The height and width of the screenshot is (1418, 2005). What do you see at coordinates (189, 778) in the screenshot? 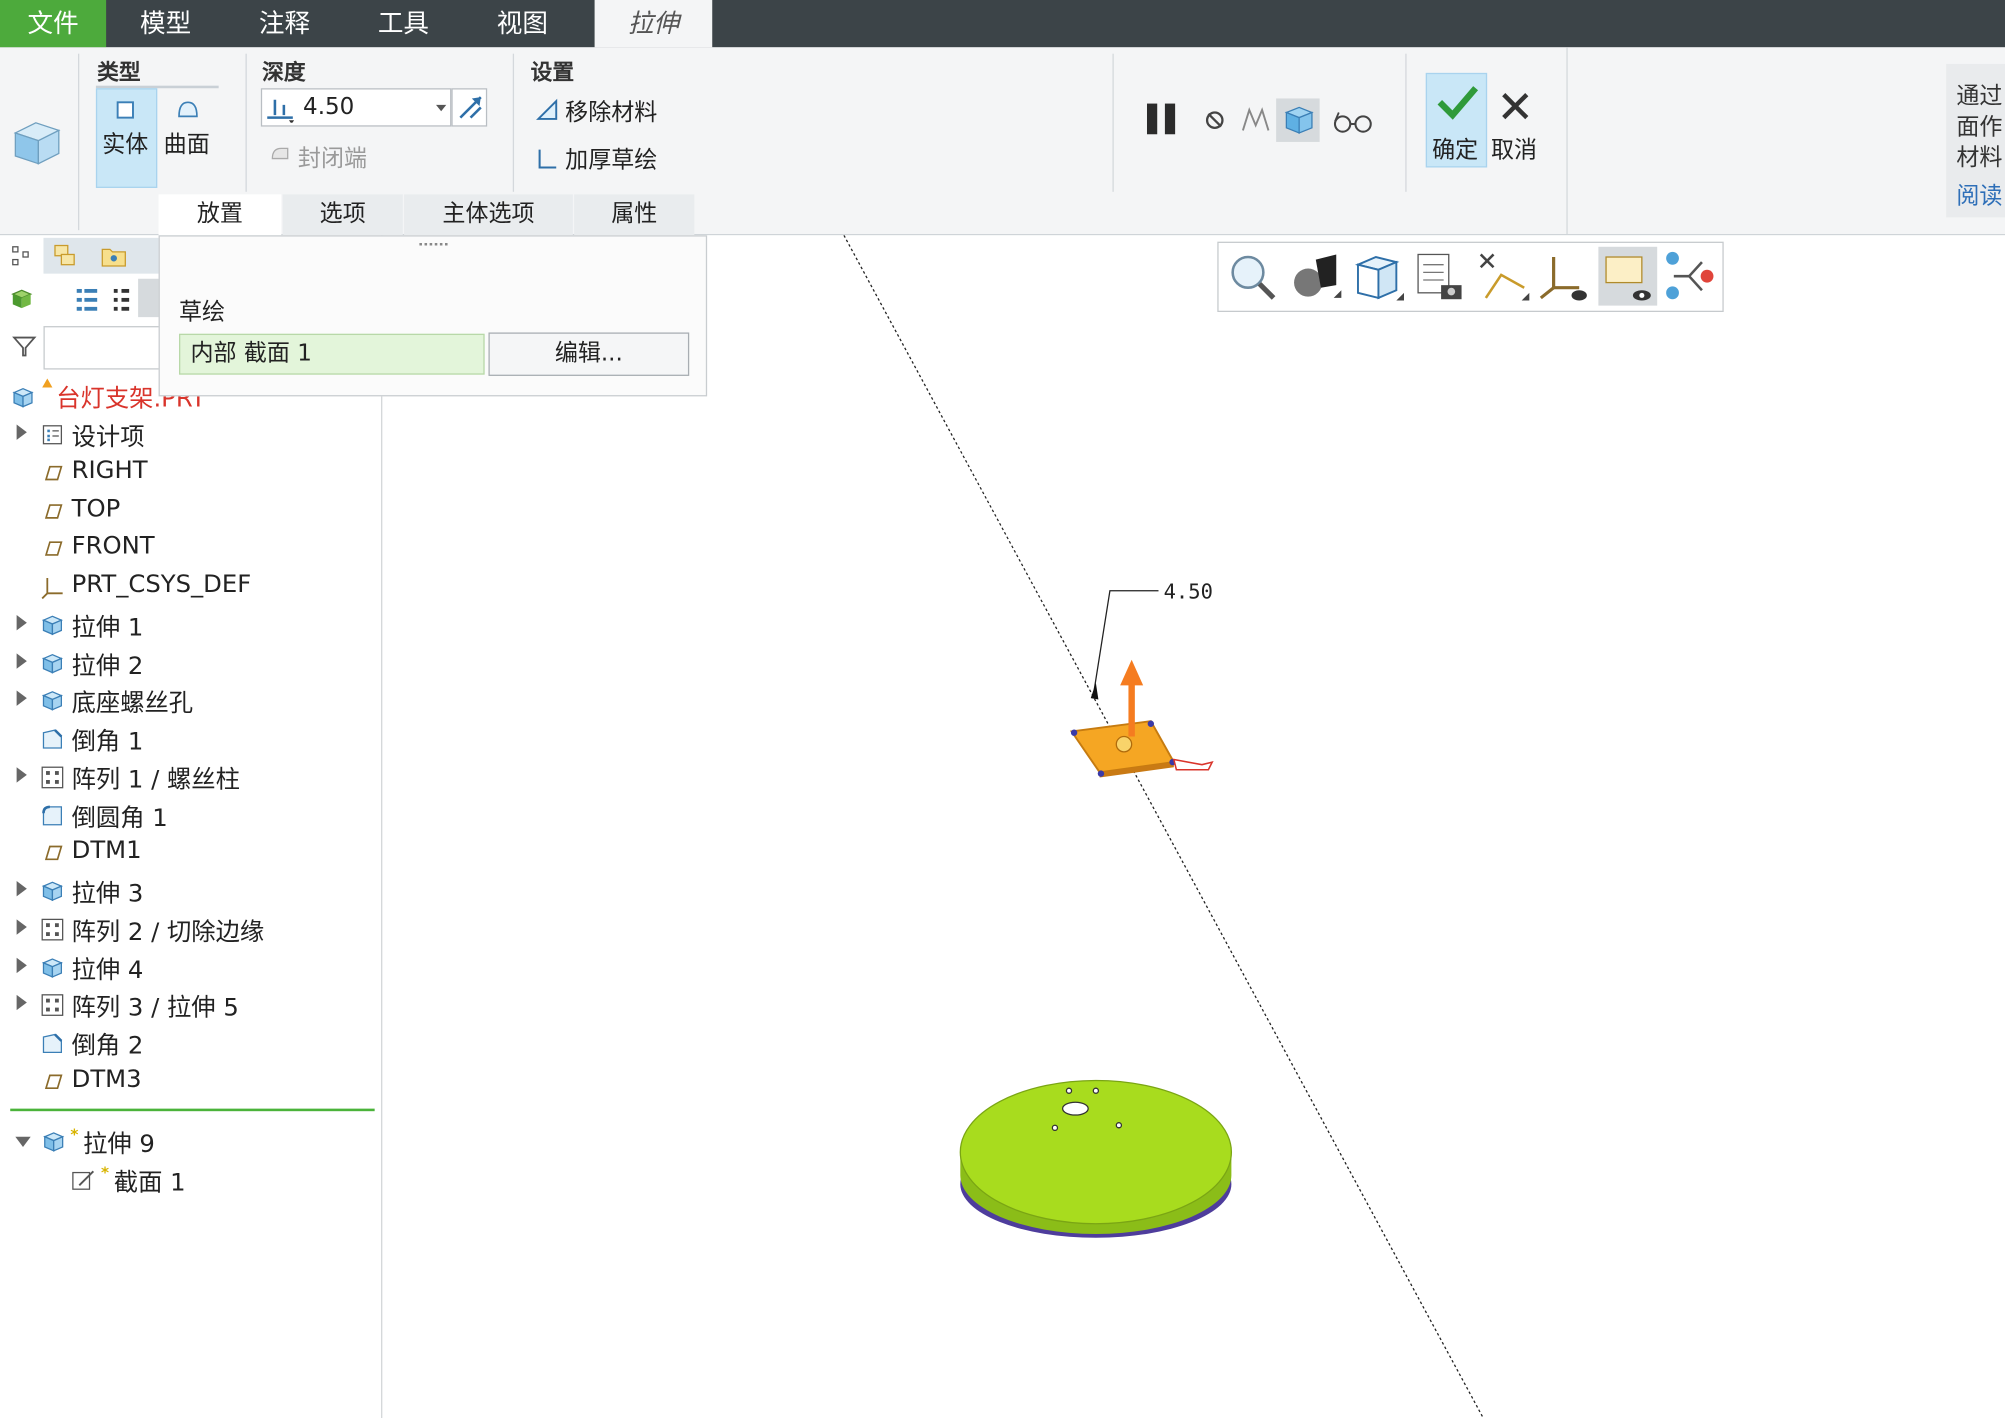
I see `tree-item: 阵列 1 / 螺丝柱` at bounding box center [189, 778].